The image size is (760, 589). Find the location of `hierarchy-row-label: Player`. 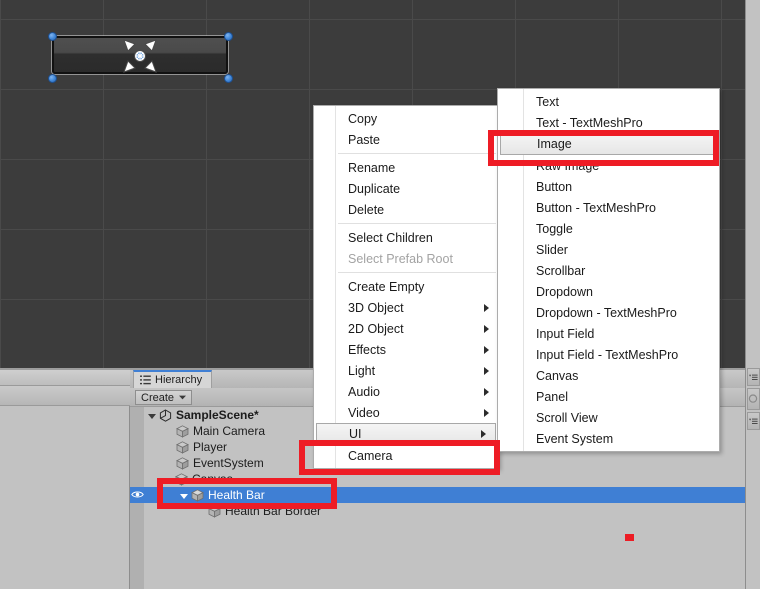

hierarchy-row-label: Player is located at coordinates (210, 447).